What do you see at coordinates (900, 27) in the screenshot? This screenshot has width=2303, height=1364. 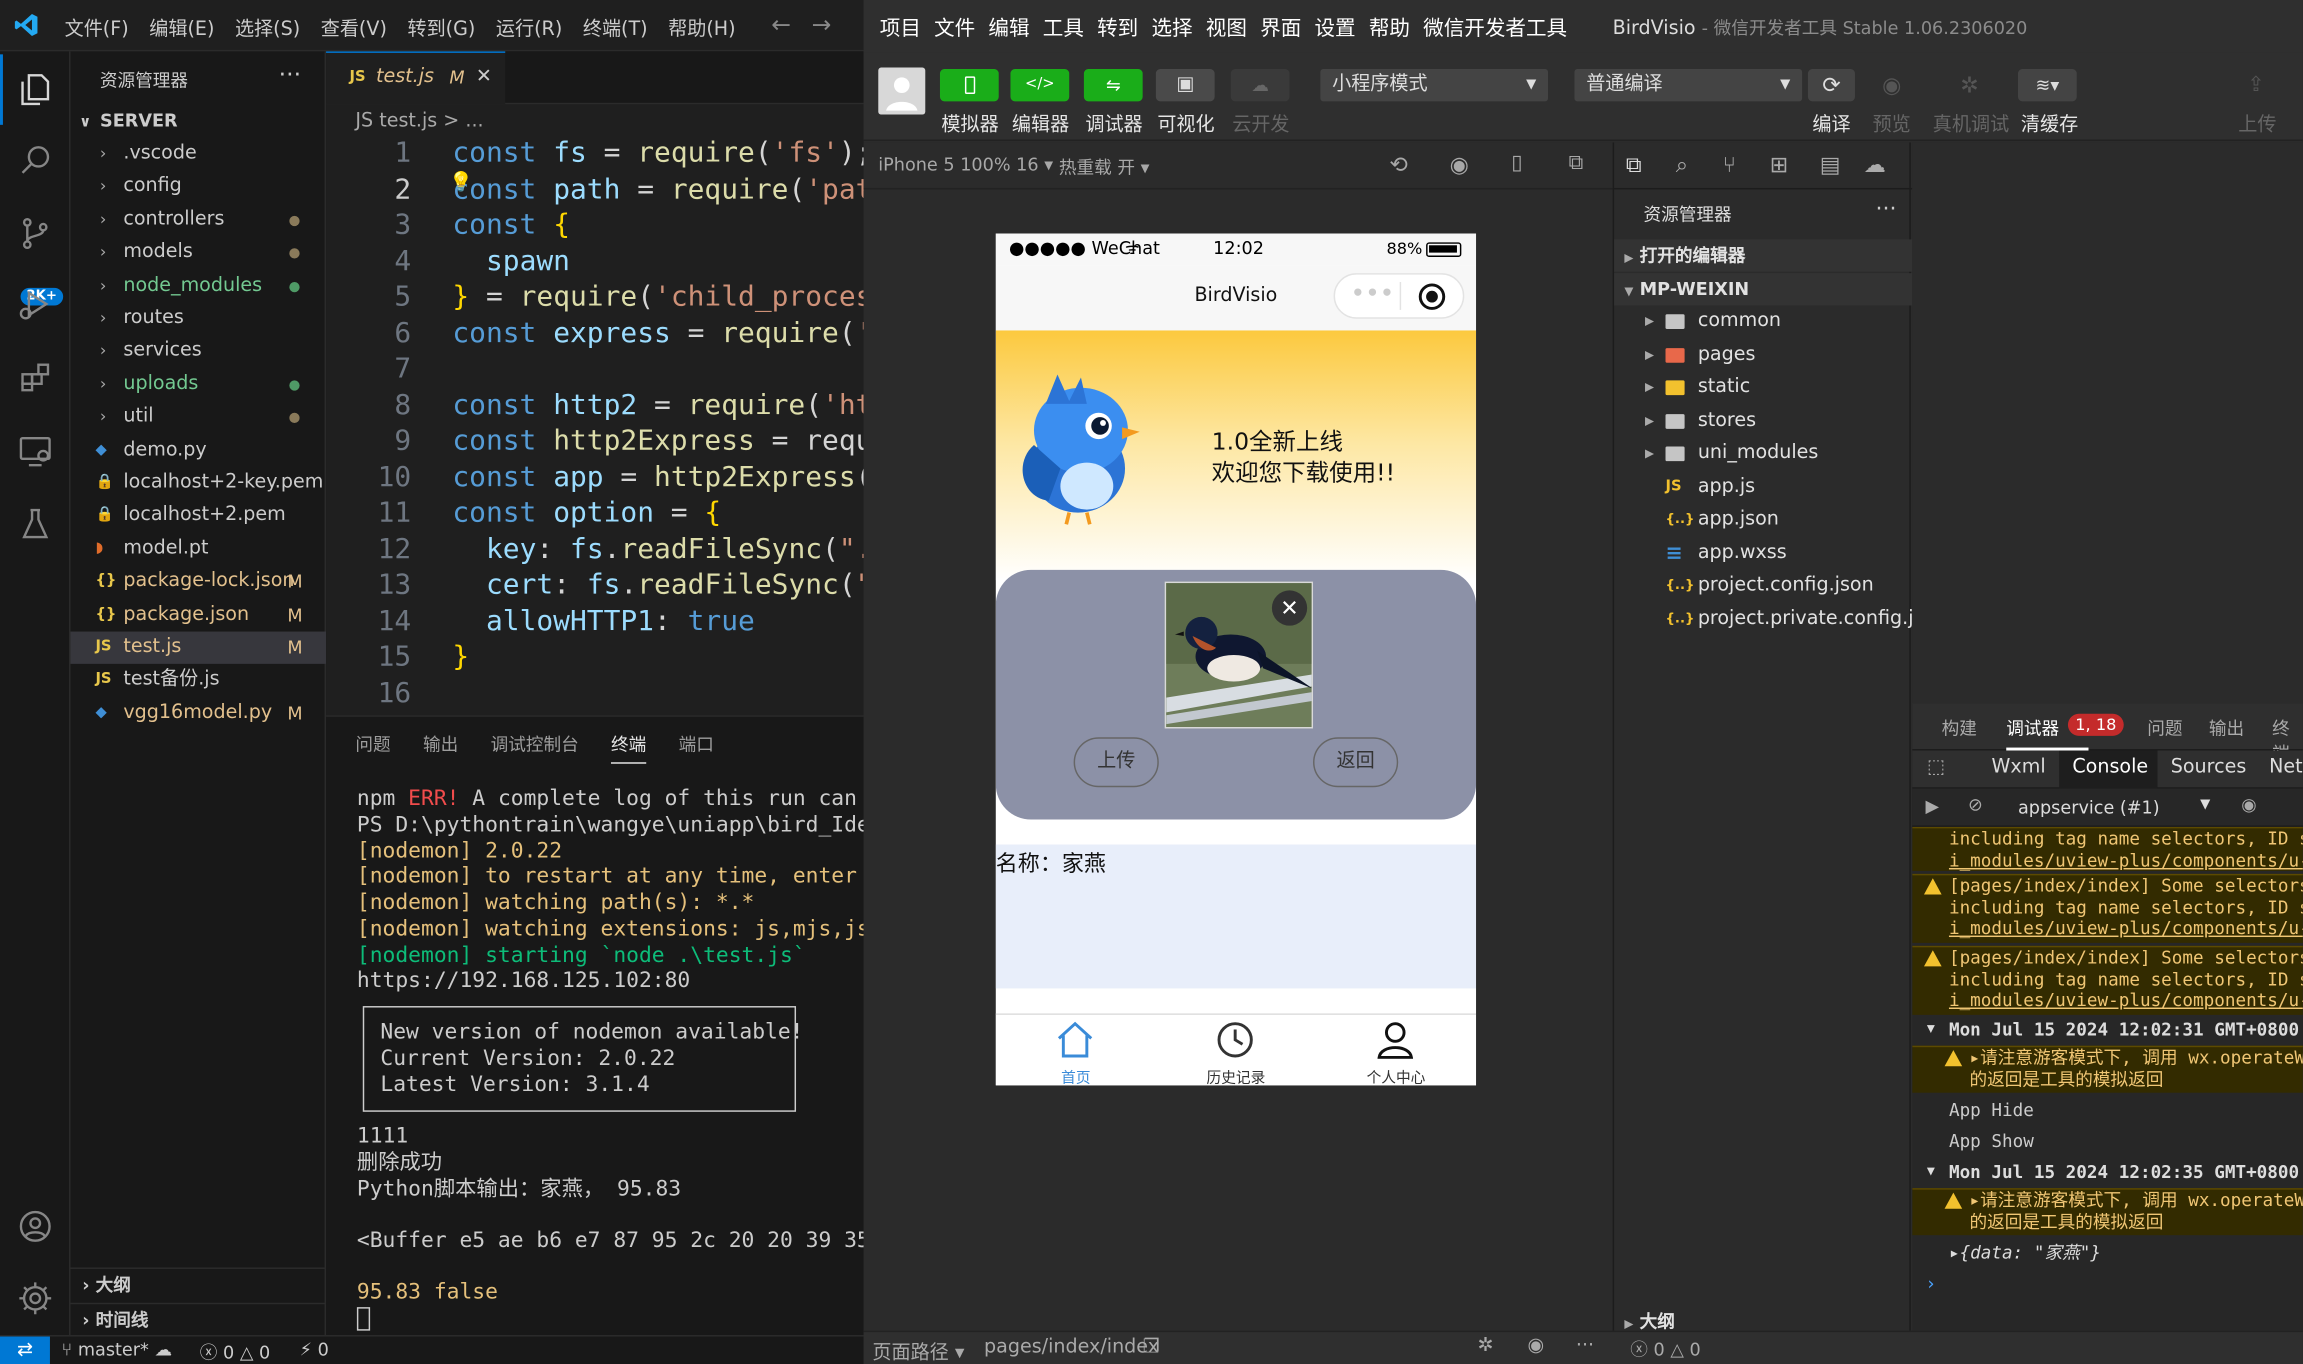 I see `menu-project: 项目` at bounding box center [900, 27].